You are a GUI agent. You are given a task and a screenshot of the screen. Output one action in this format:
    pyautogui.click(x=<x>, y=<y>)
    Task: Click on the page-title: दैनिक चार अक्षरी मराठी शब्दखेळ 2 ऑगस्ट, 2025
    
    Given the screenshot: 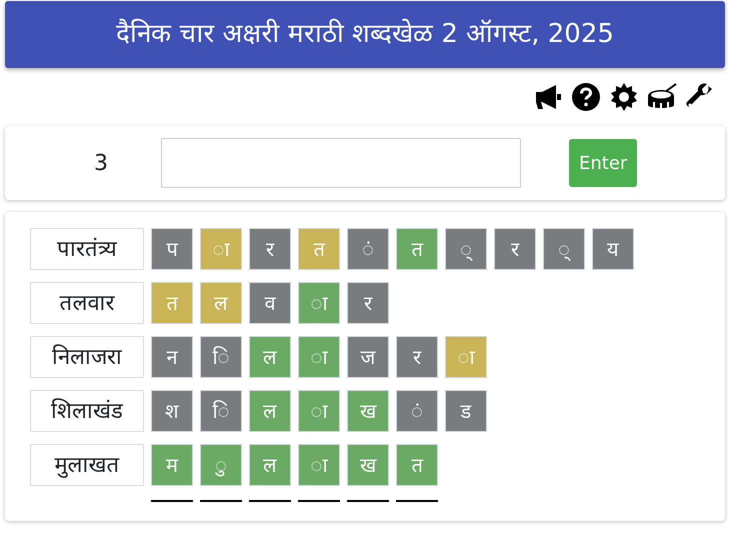 What is the action you would take?
    pyautogui.click(x=365, y=34)
    